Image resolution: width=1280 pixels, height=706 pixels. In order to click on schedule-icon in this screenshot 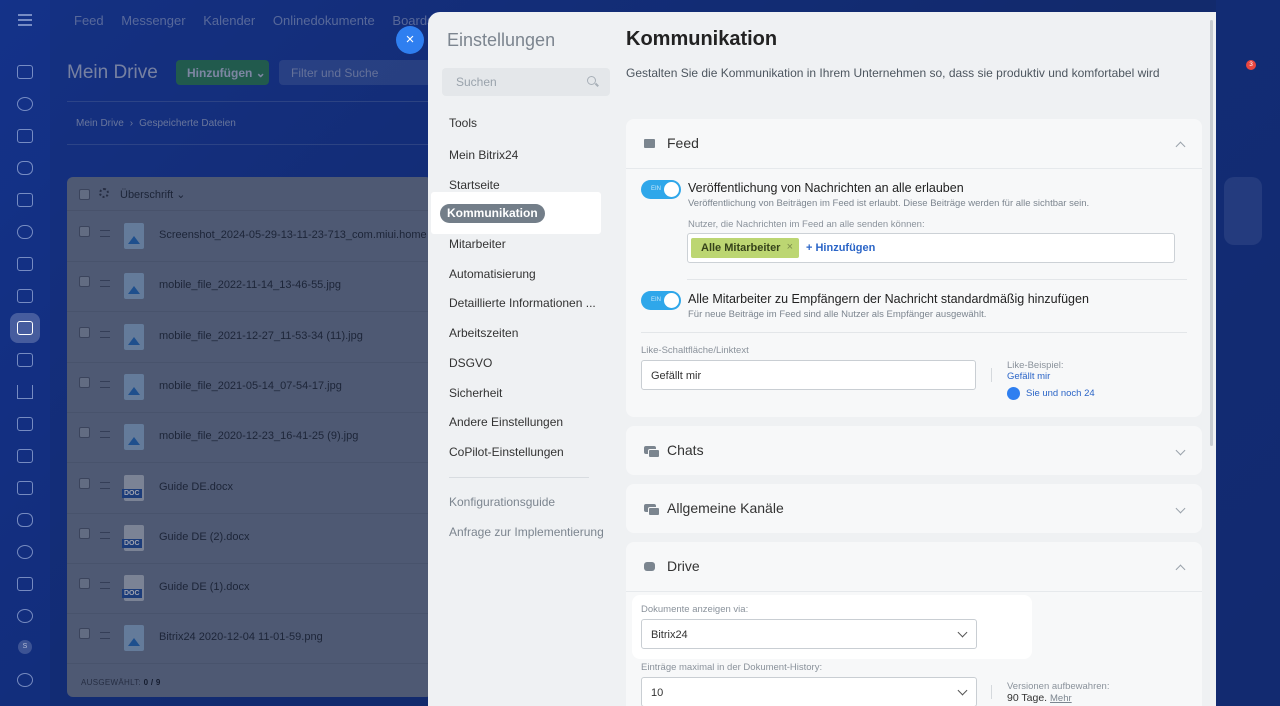, I will do `click(25, 488)`.